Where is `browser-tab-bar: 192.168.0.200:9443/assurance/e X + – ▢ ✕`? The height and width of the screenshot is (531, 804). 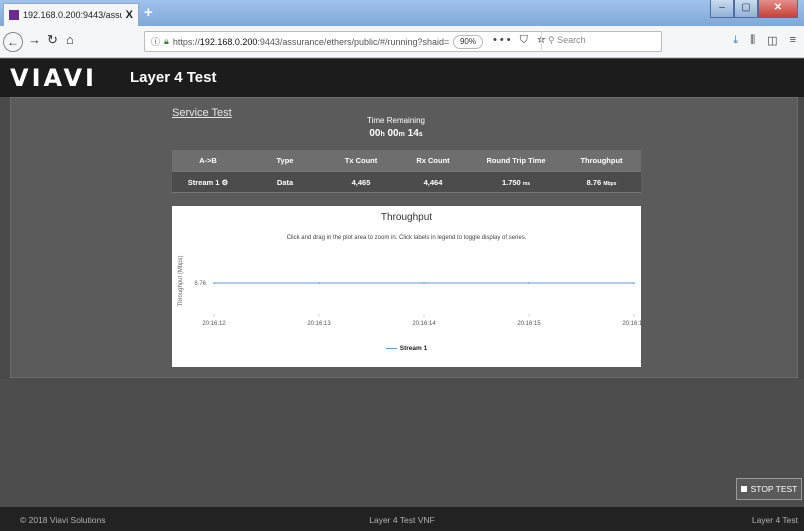
browser-tab-bar: 192.168.0.200:9443/assurance/e X + – ▢ ✕ is located at coordinates (402, 13).